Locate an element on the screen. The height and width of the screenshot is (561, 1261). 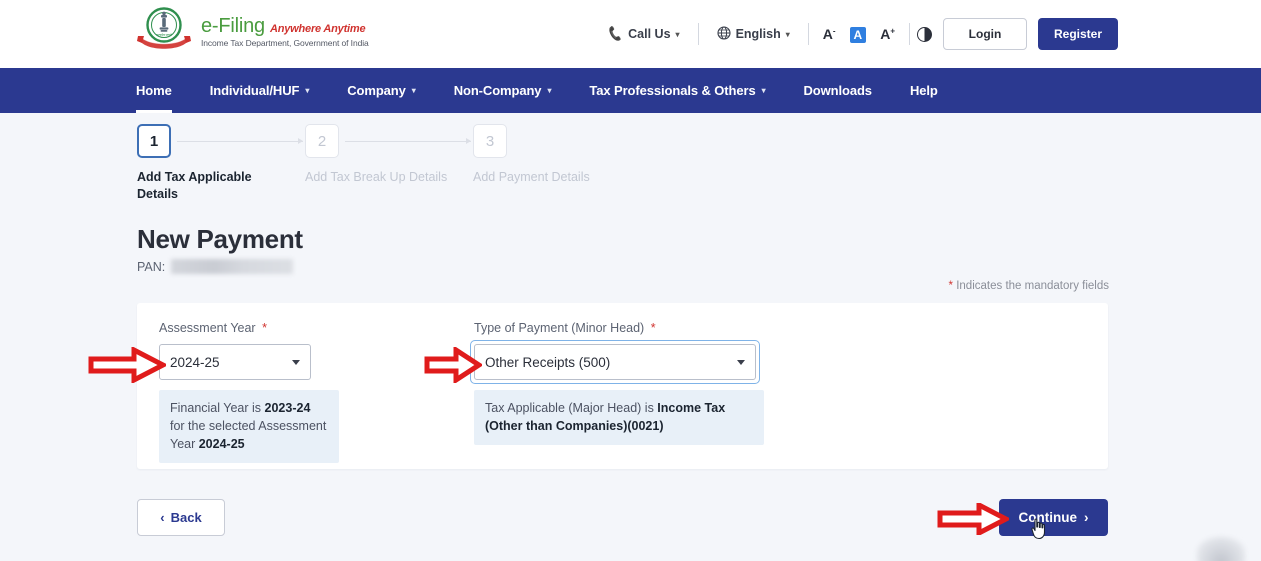
nav-item-downloads: Downloads is located at coordinates (838, 90).